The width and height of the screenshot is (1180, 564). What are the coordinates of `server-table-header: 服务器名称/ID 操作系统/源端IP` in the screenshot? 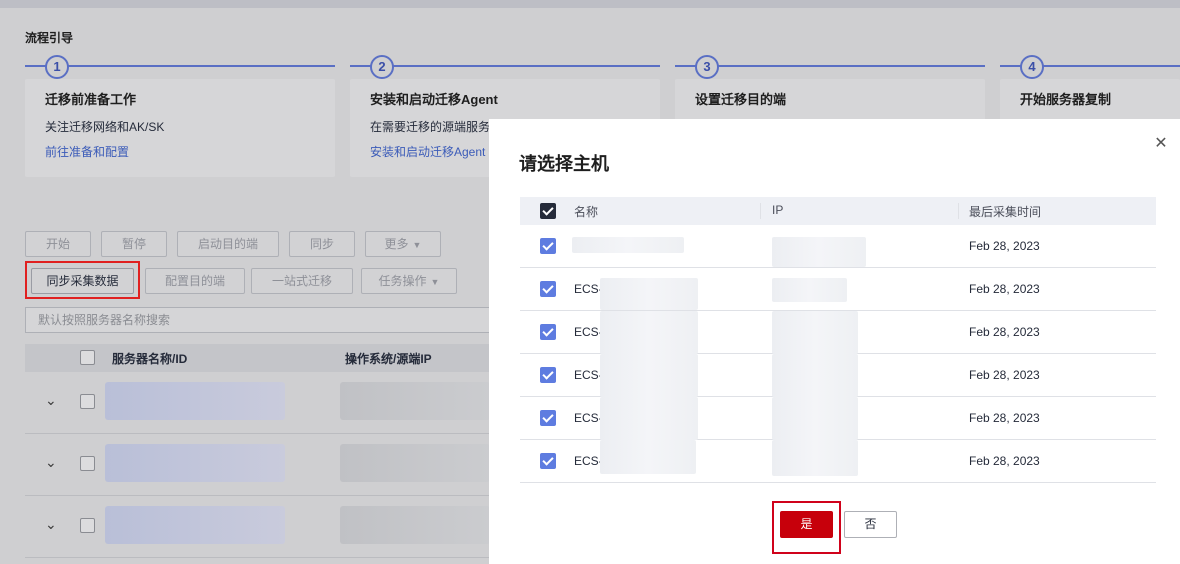 It's located at (260, 358).